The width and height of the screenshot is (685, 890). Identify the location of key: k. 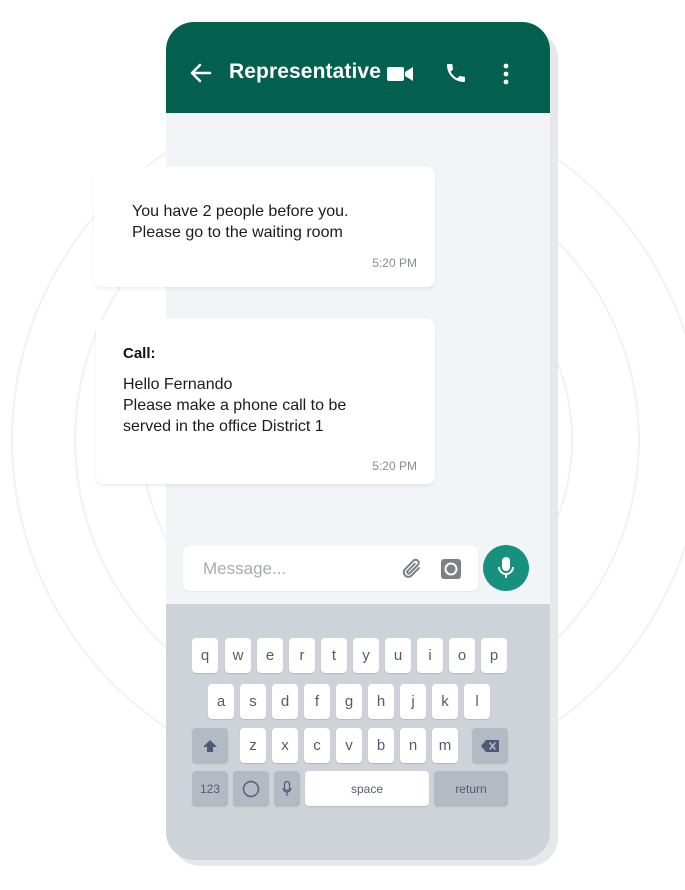
(445, 701).